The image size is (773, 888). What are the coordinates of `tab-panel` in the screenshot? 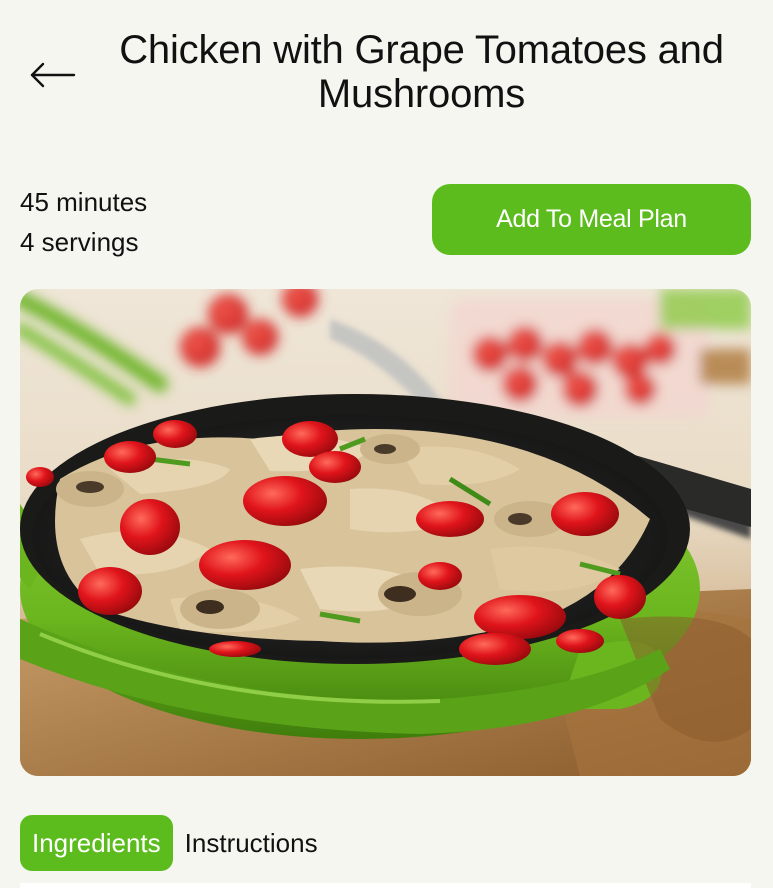 It's located at (385, 885).